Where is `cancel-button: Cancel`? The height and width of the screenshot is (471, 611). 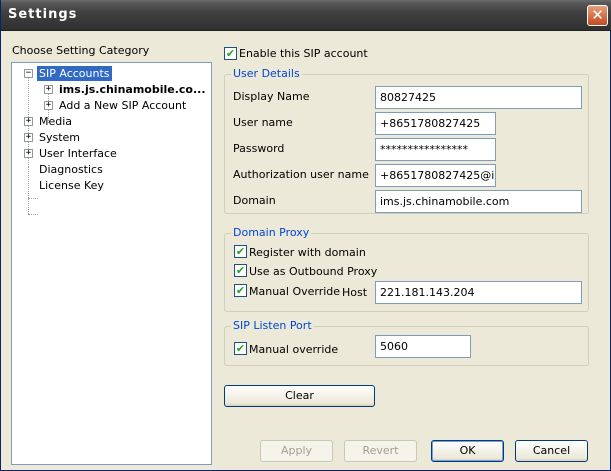
cancel-button: Cancel is located at coordinates (551, 451).